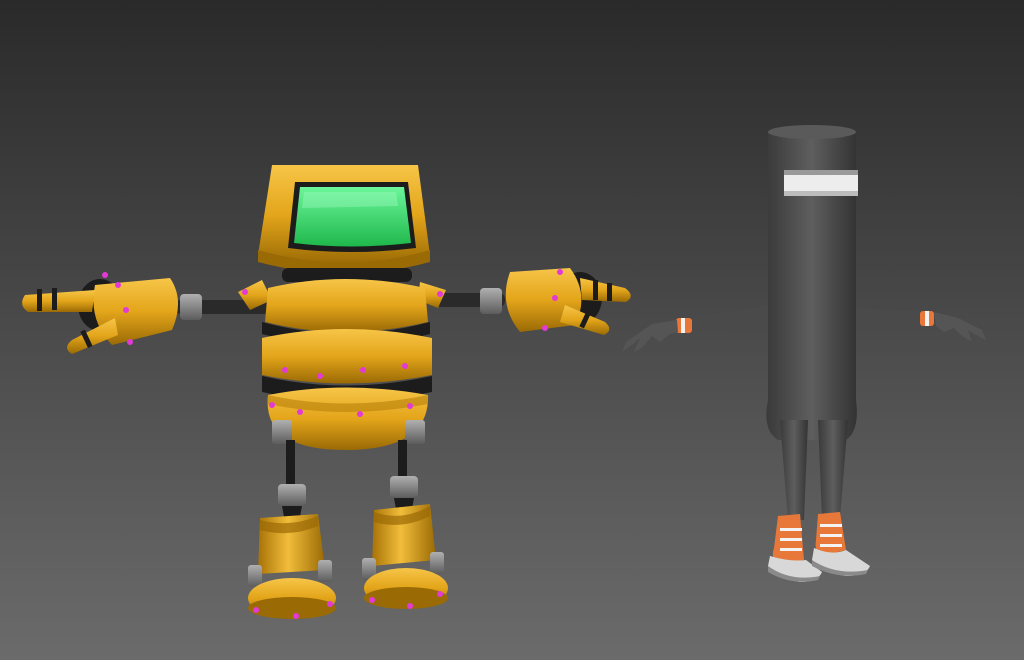 This screenshot has height=660, width=1024. Describe the element at coordinates (344, 219) in the screenshot. I see `robot-head` at that location.